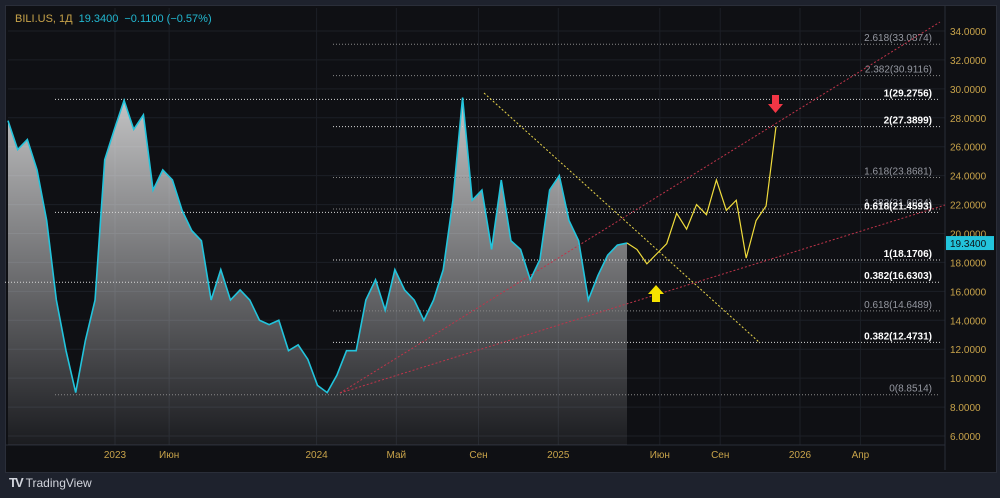  I want to click on fib-level-label: 0.618(14.6489), so click(898, 305).